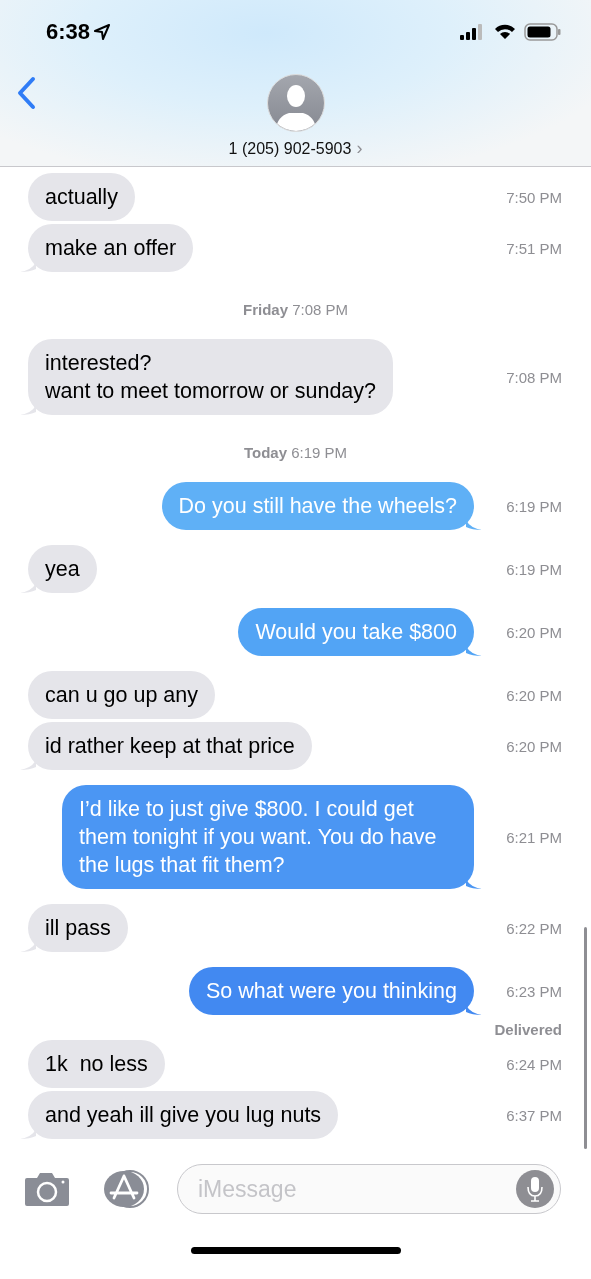 This screenshot has width=591, height=1279. Describe the element at coordinates (295, 103) in the screenshot. I see `avatar-icon` at that location.